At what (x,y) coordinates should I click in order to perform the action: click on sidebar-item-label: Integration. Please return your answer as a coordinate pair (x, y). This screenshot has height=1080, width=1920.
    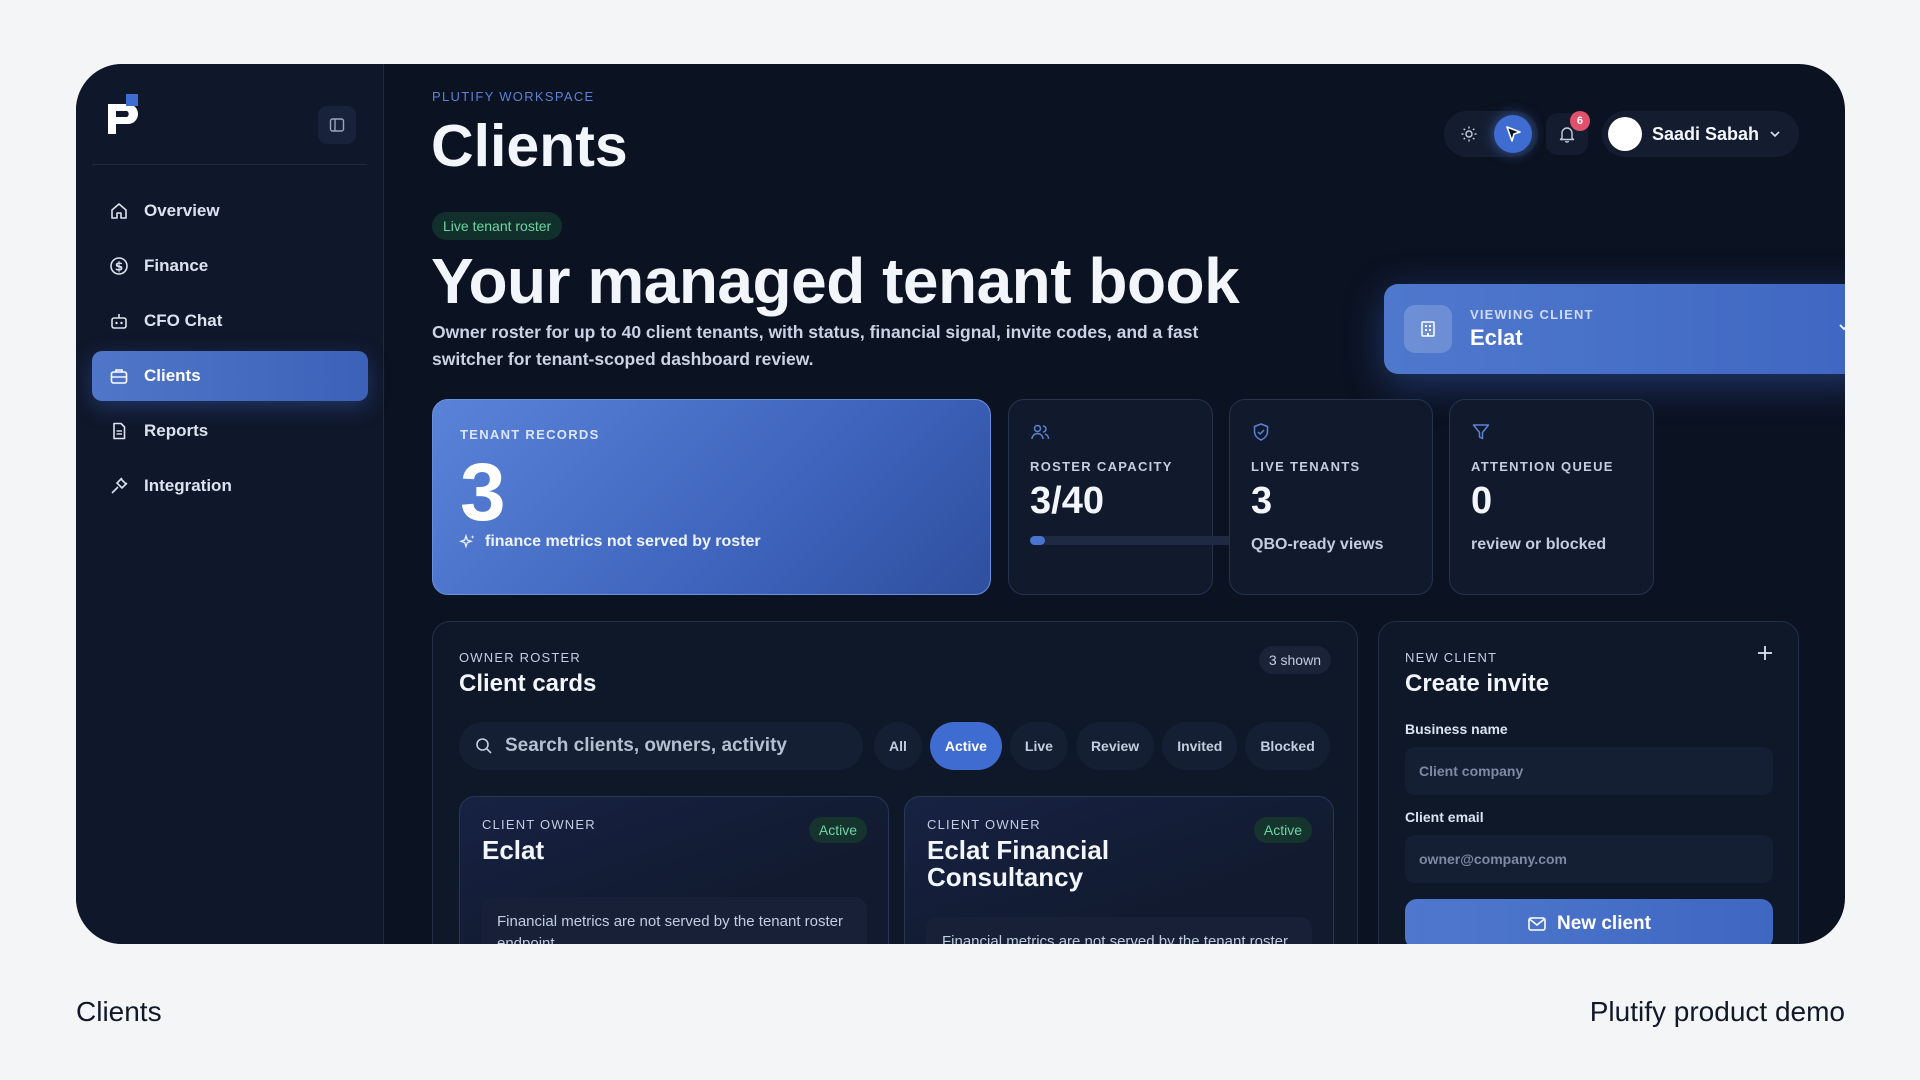
    Looking at the image, I should click on (188, 485).